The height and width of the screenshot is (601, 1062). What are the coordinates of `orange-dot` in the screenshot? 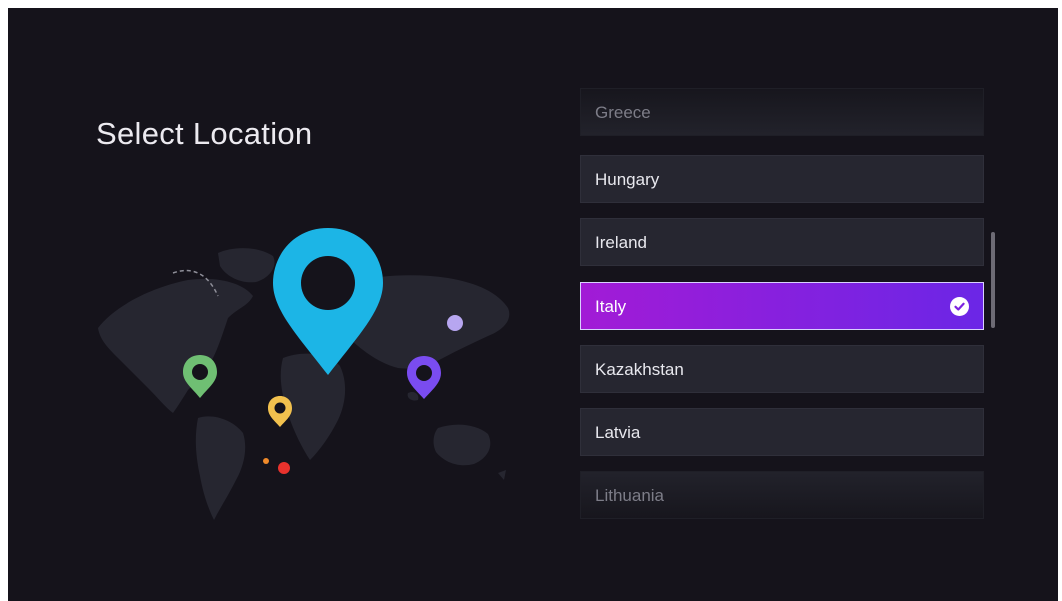 It's located at (266, 461).